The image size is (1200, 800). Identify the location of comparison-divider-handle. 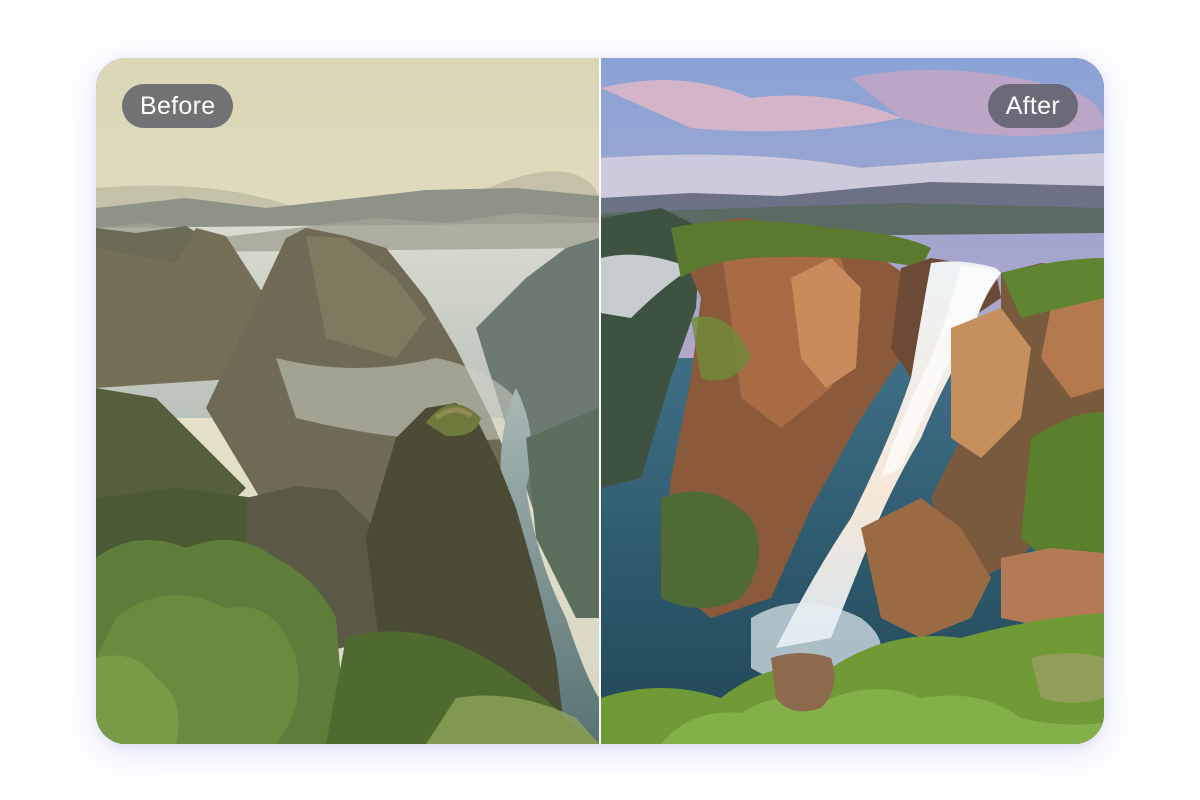
(600, 401).